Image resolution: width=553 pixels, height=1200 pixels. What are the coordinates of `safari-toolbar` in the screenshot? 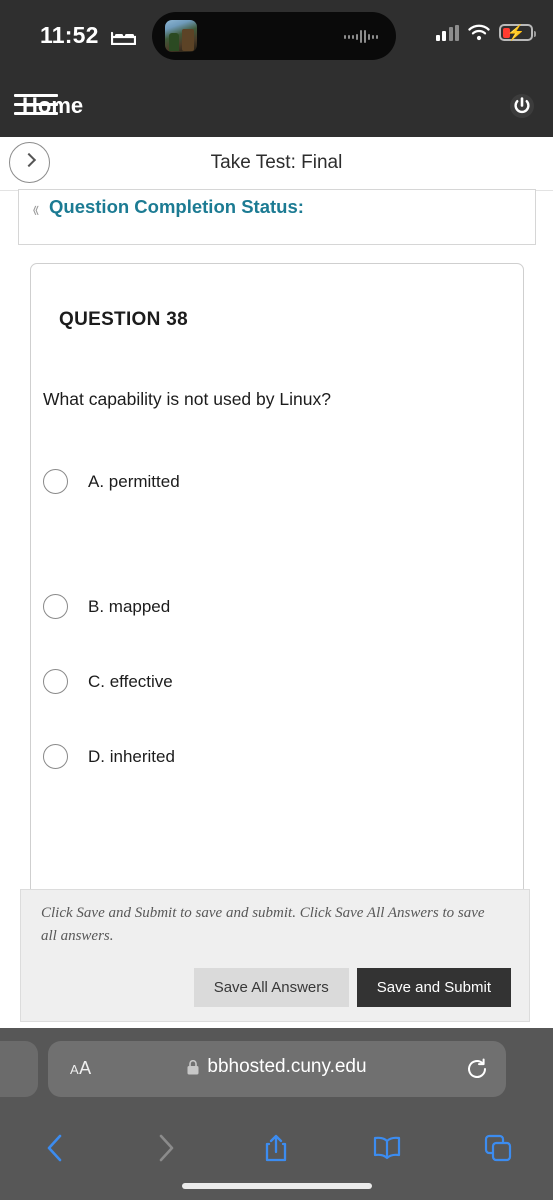 It's located at (276, 1148).